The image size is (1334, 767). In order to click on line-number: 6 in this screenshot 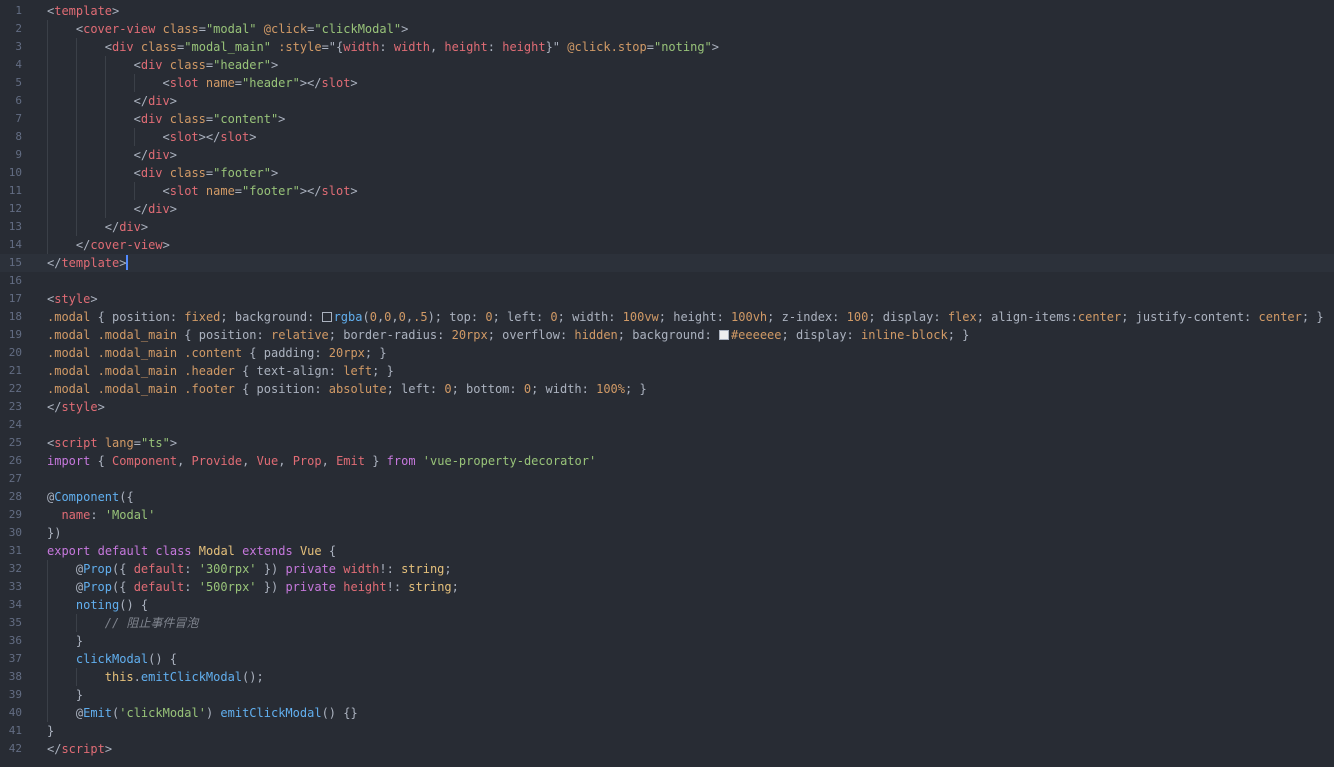, I will do `click(18, 100)`.